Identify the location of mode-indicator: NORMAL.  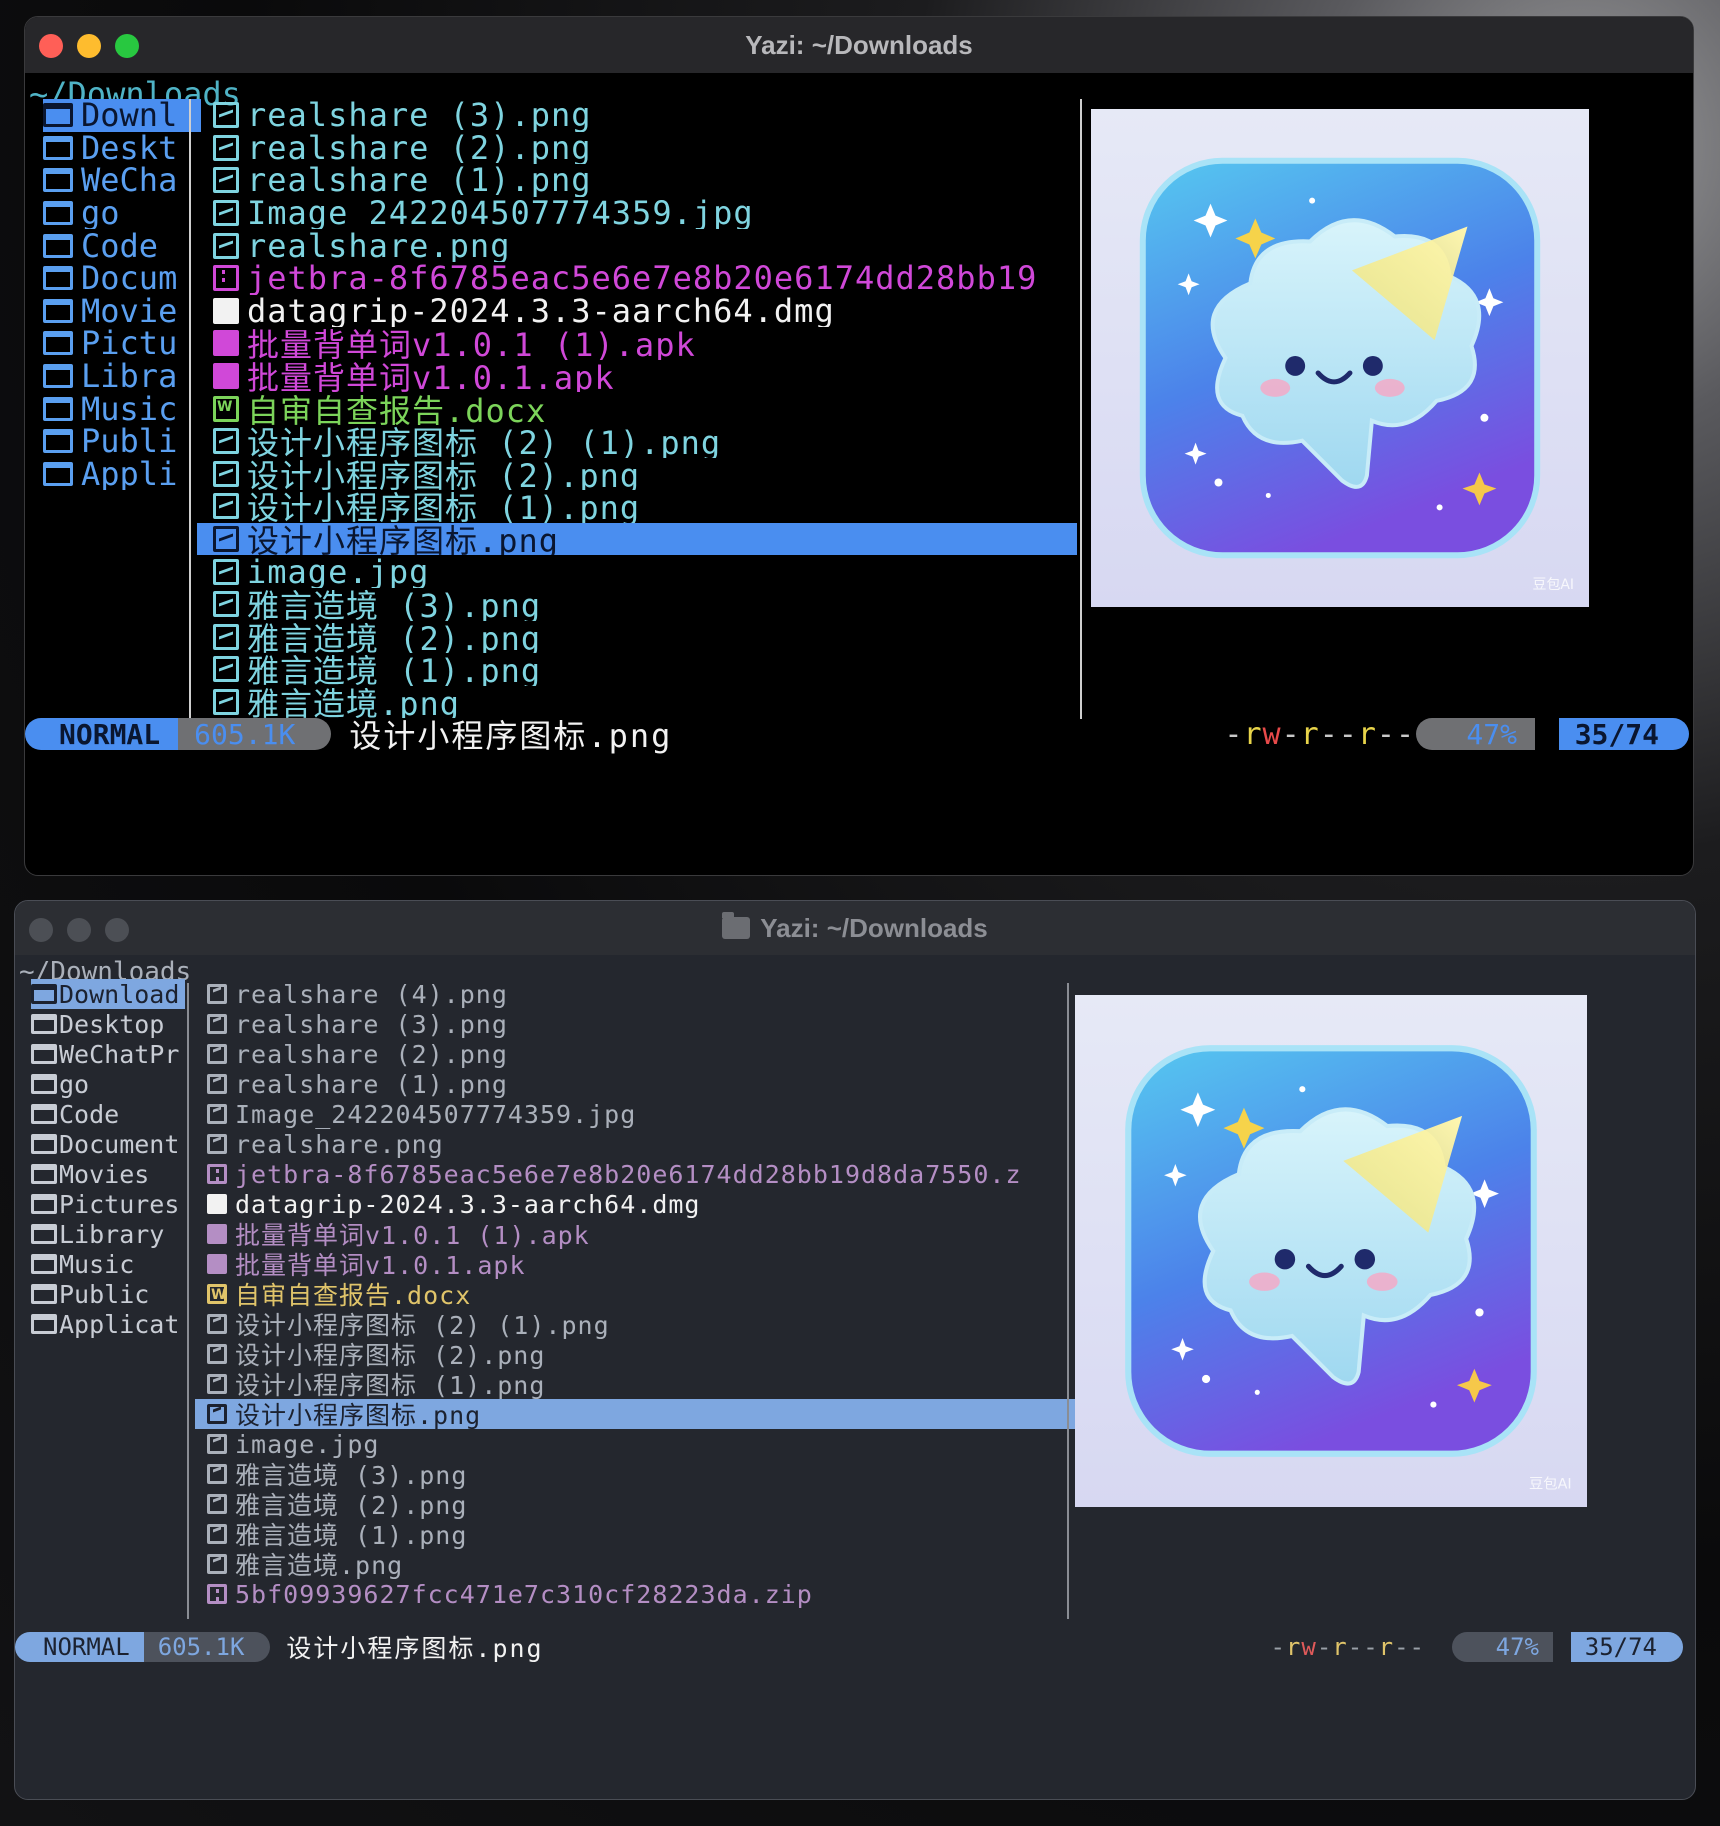
(102, 734).